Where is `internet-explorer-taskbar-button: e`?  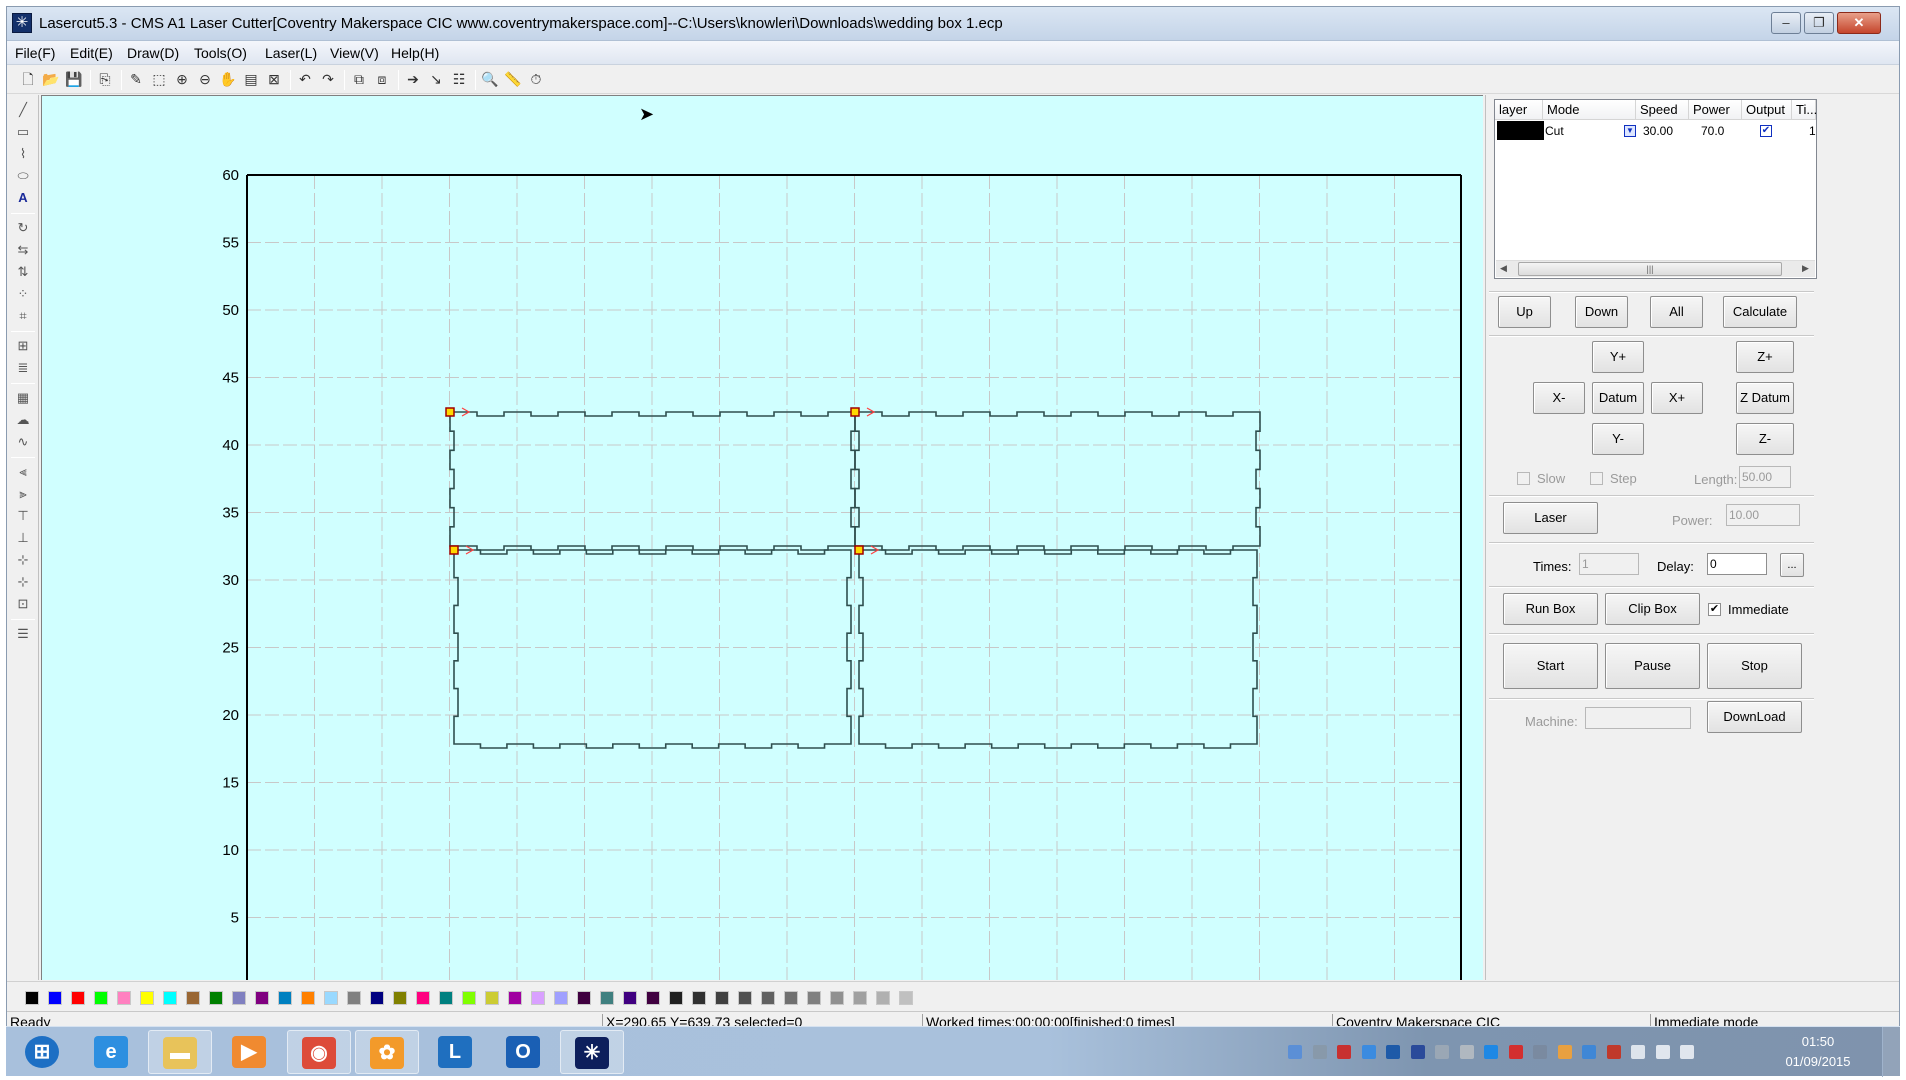
internet-explorer-taskbar-button: e is located at coordinates (112, 1052).